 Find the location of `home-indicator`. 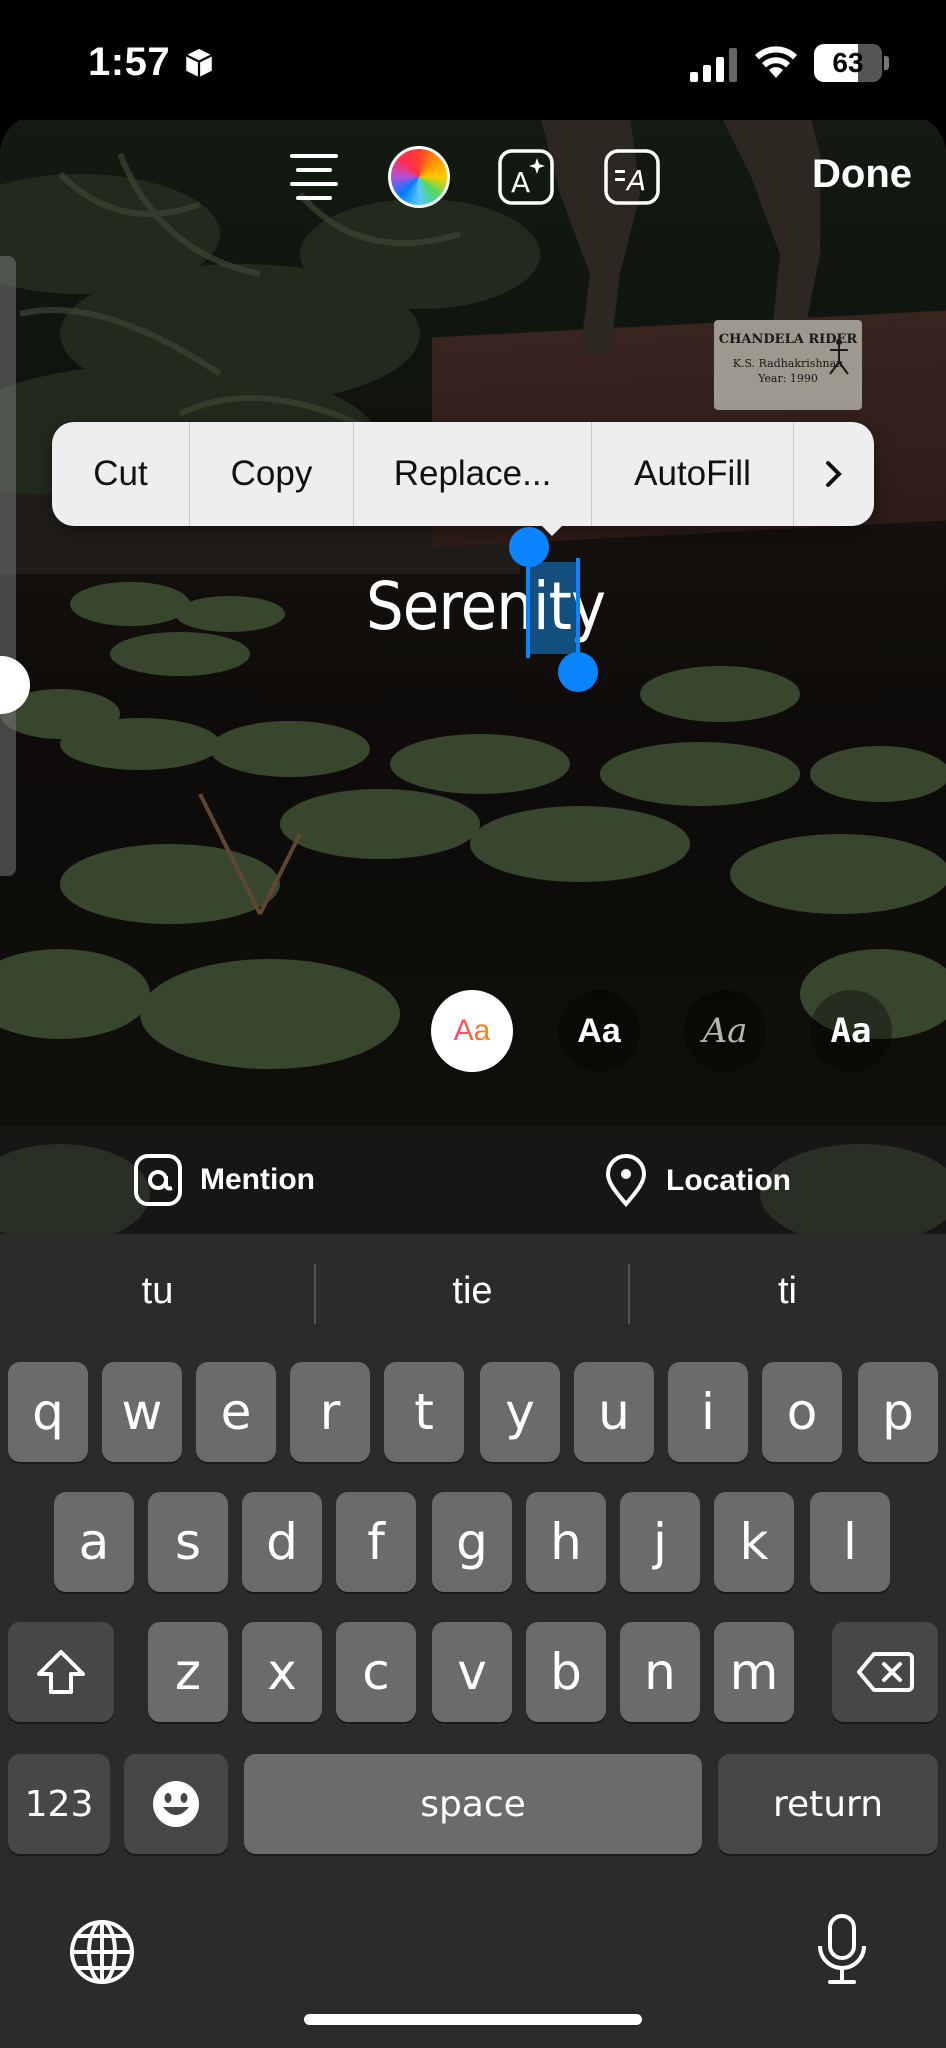

home-indicator is located at coordinates (473, 2019).